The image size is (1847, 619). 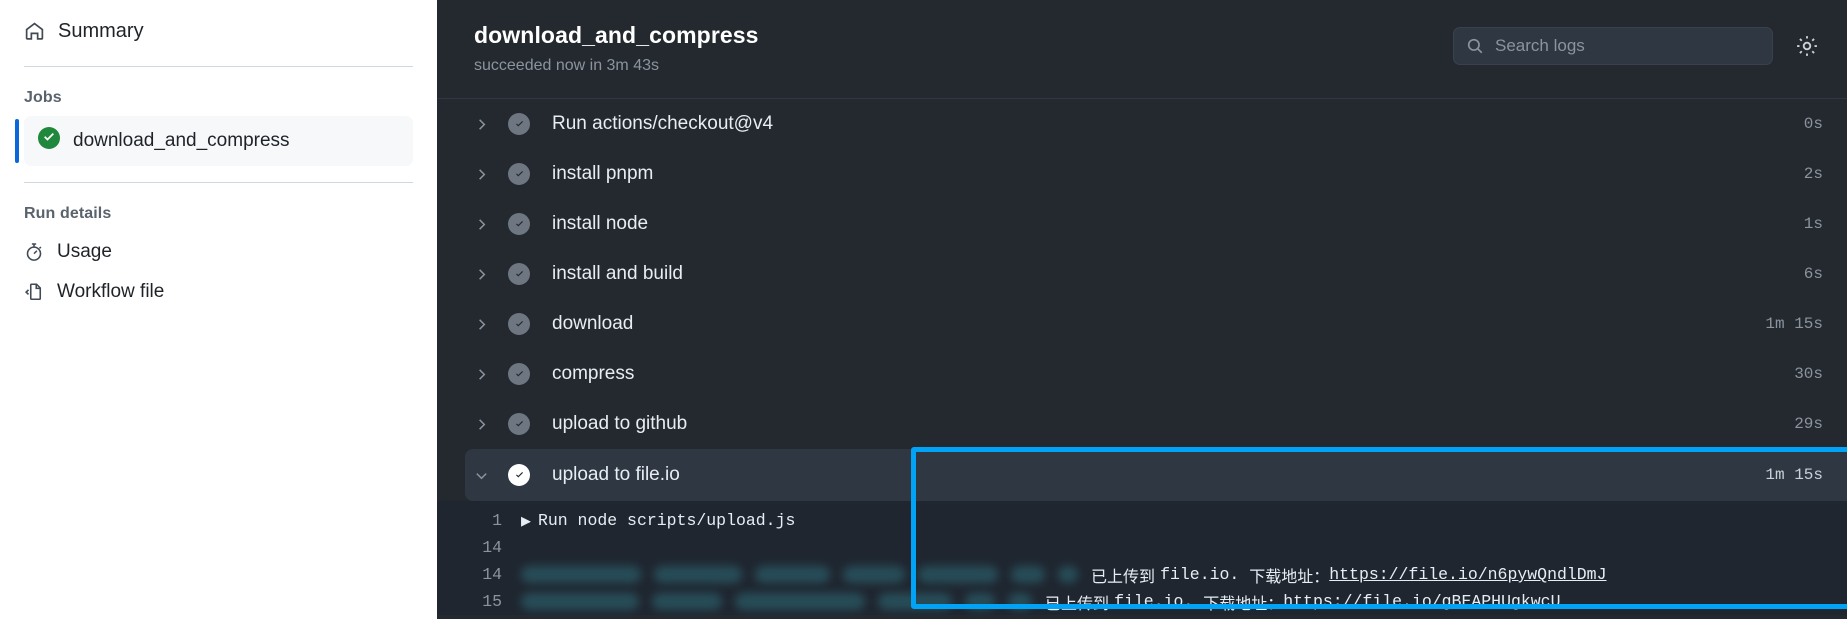 I want to click on log-header-actions, so click(x=1638, y=43).